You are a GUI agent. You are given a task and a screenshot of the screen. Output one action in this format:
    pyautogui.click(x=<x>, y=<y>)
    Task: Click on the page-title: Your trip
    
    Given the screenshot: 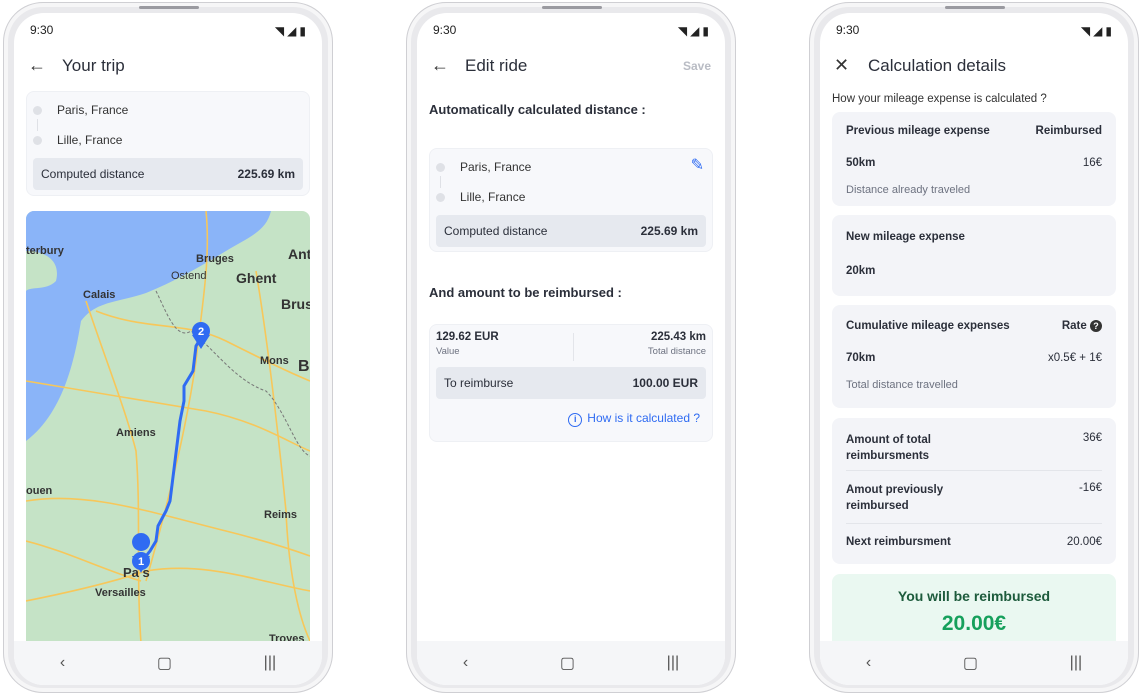 What is the action you would take?
    pyautogui.click(x=93, y=65)
    